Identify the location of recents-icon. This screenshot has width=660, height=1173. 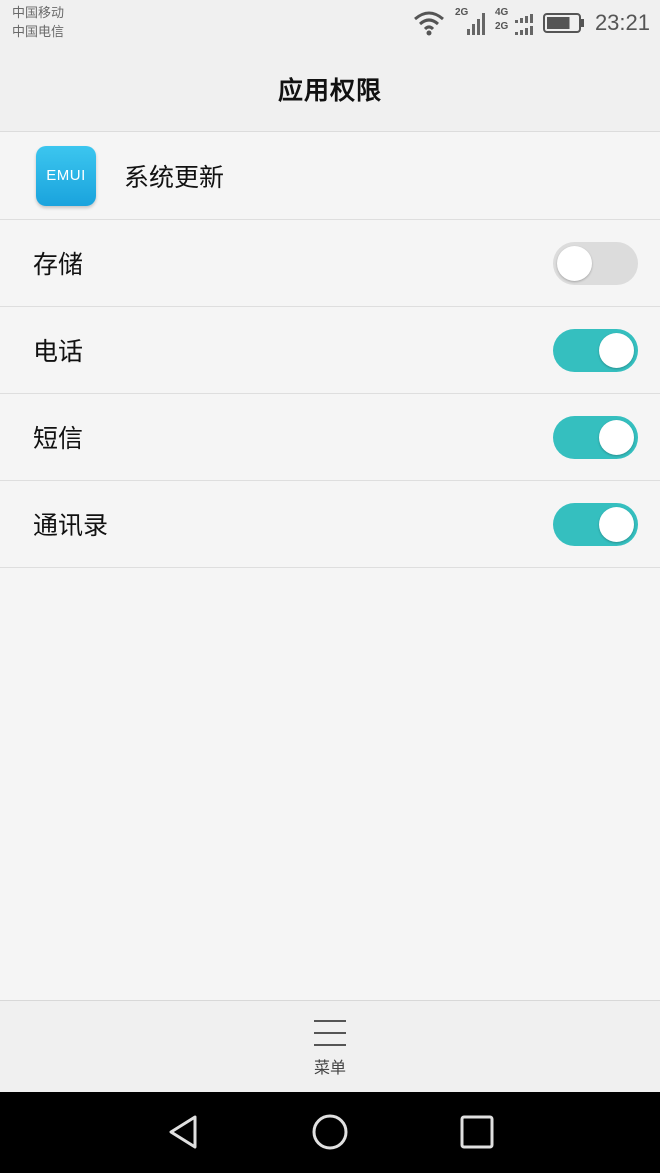
(477, 1132).